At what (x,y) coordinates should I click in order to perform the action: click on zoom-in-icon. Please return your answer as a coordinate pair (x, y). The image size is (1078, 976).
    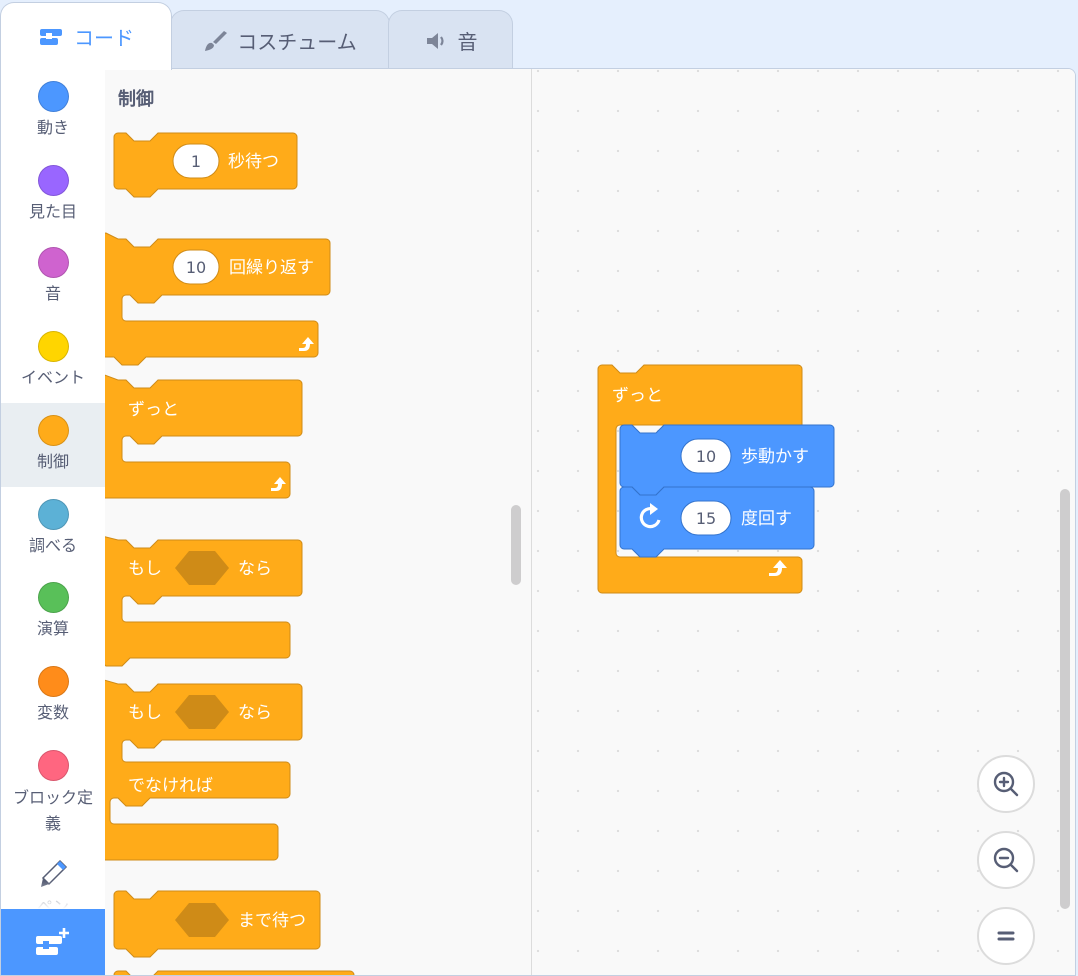
    Looking at the image, I should click on (1006, 784).